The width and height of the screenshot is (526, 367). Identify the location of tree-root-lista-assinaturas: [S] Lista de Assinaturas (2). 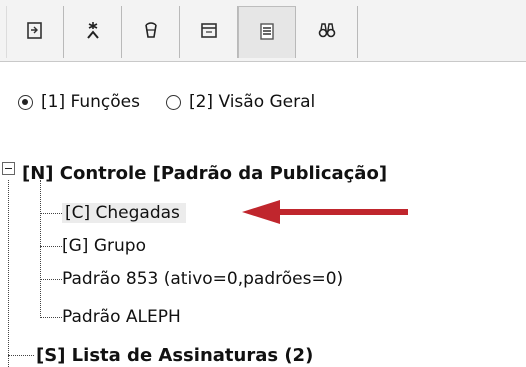
(174, 353).